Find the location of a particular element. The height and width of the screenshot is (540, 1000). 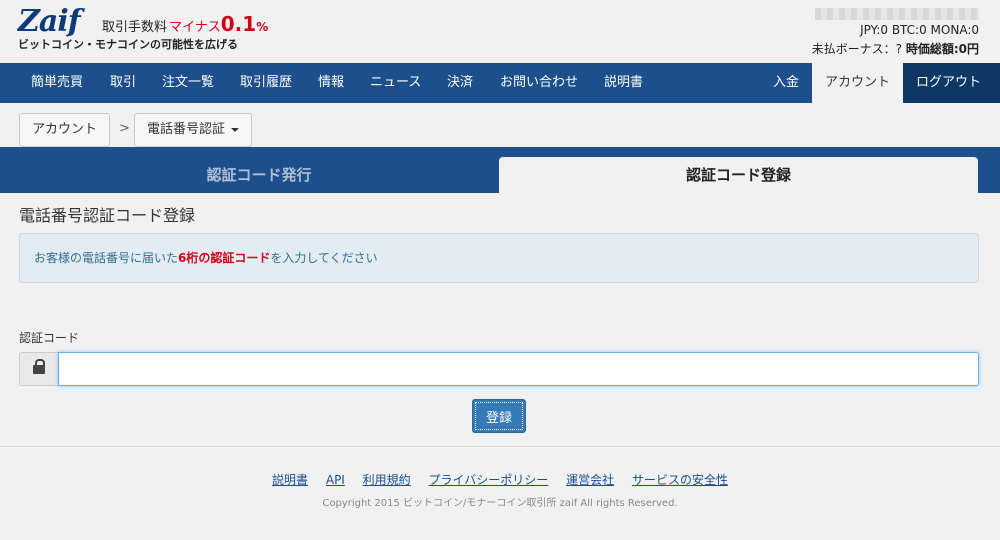

breadcrumb-current: 電話番号認証 is located at coordinates (186, 129).